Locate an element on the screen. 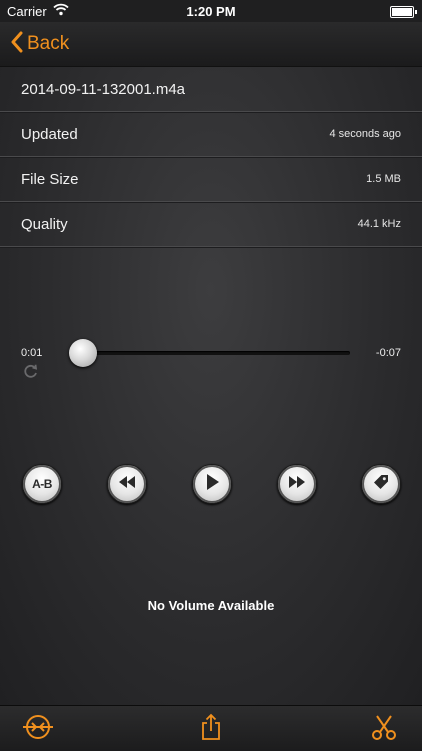 The width and height of the screenshot is (422, 751). detail-value: 1.5 MB is located at coordinates (383, 179).